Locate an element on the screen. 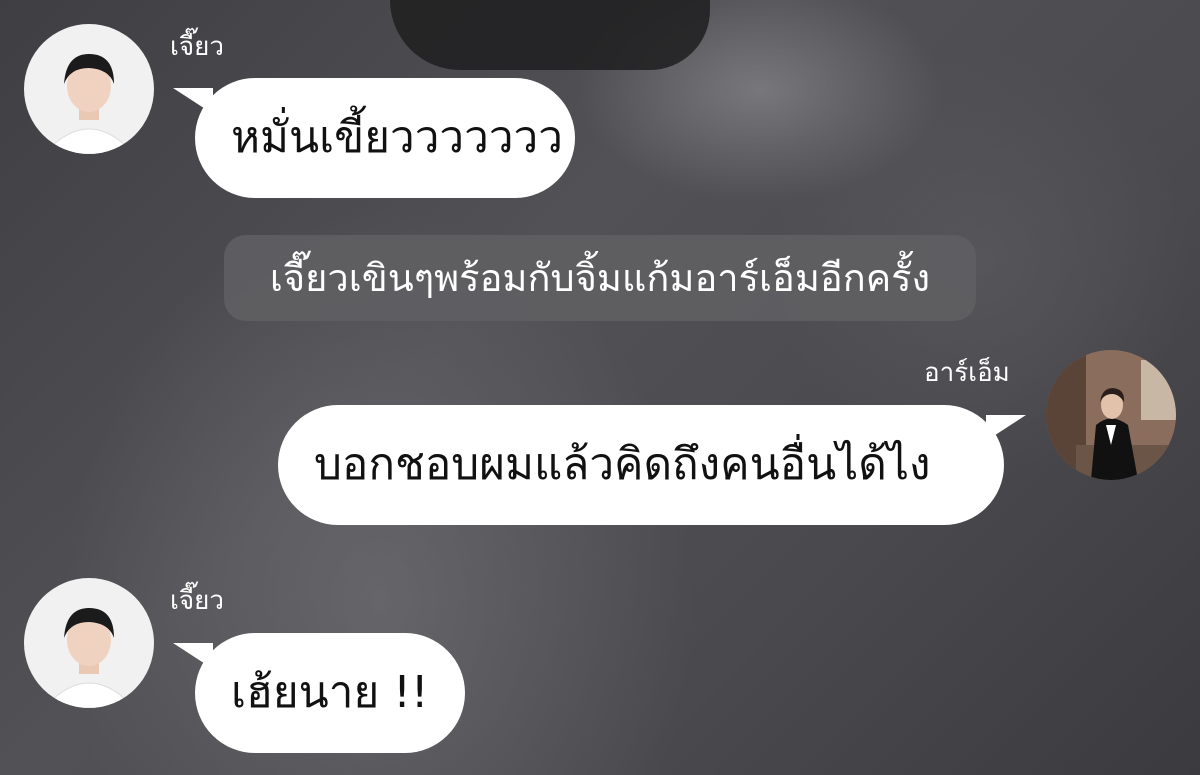 The width and height of the screenshot is (1200, 775). message-text: เฮ้ยนาย !! is located at coordinates (330, 692).